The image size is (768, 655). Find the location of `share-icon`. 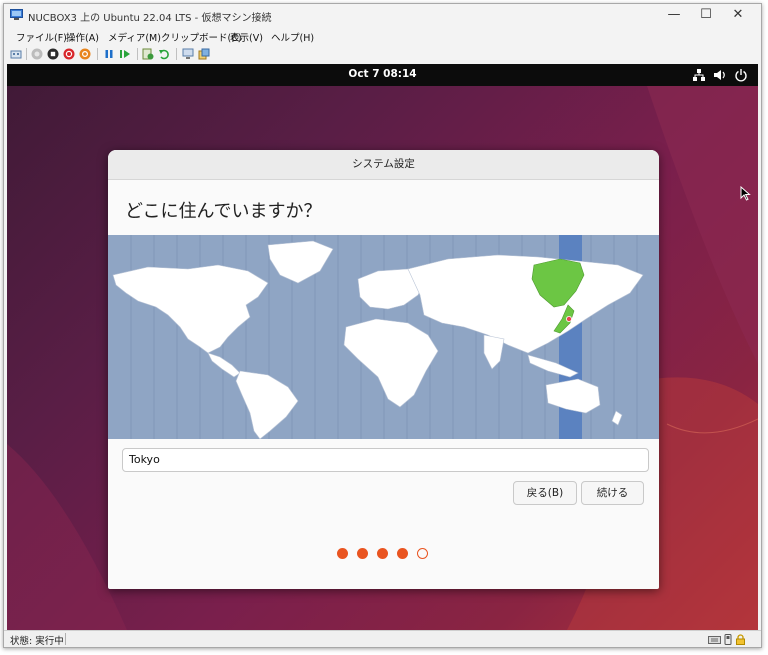

share-icon is located at coordinates (204, 54).